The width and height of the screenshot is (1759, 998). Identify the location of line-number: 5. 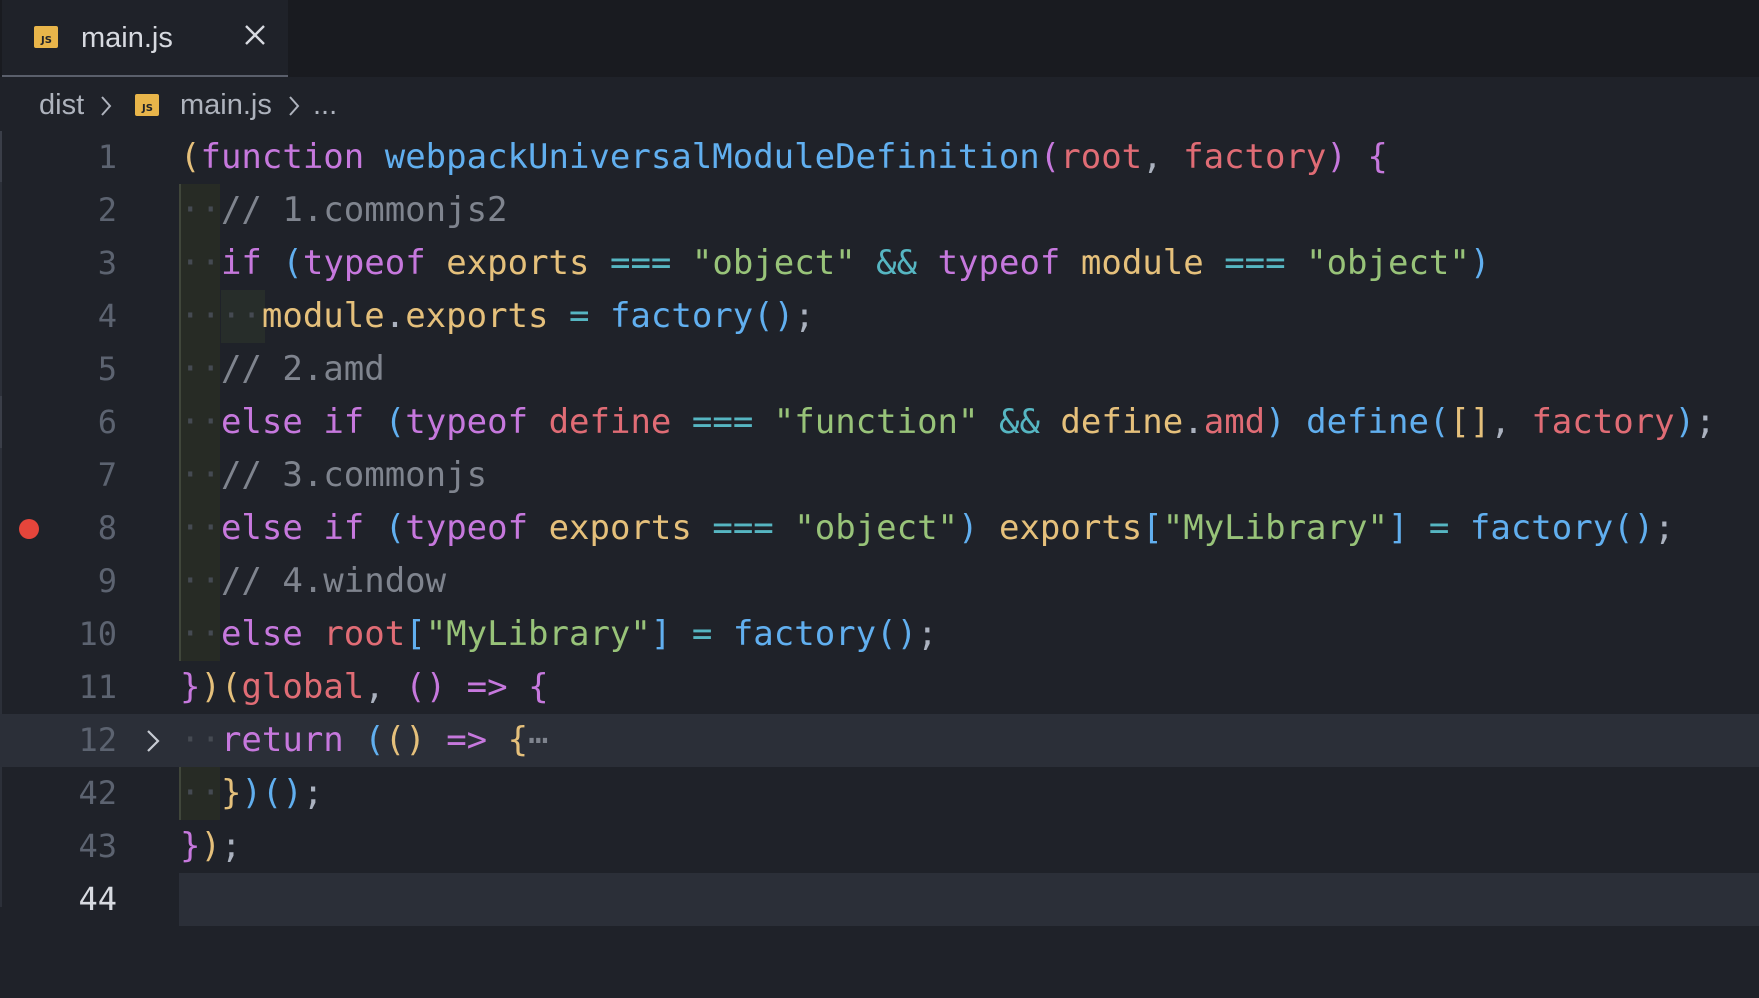
(107, 369).